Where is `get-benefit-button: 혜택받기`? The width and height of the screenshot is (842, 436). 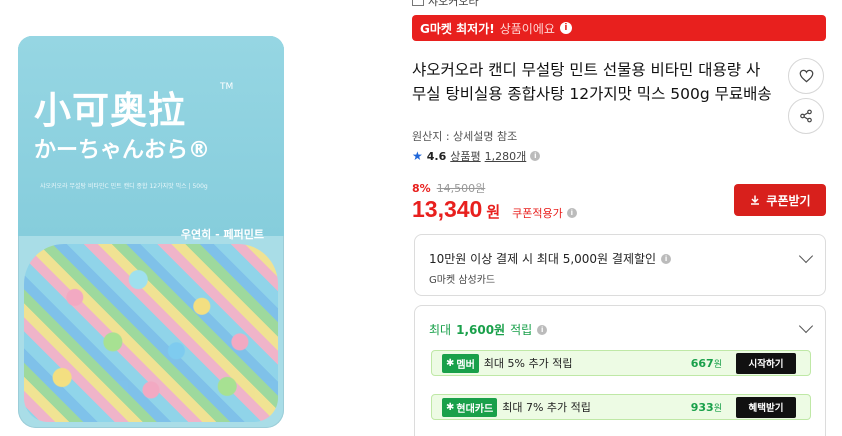
get-benefit-button: 혜택받기 is located at coordinates (766, 407).